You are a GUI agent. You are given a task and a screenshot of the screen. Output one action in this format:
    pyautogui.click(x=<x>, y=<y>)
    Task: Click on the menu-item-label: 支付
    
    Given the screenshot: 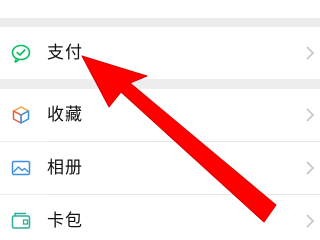 What is the action you would take?
    pyautogui.click(x=65, y=53)
    